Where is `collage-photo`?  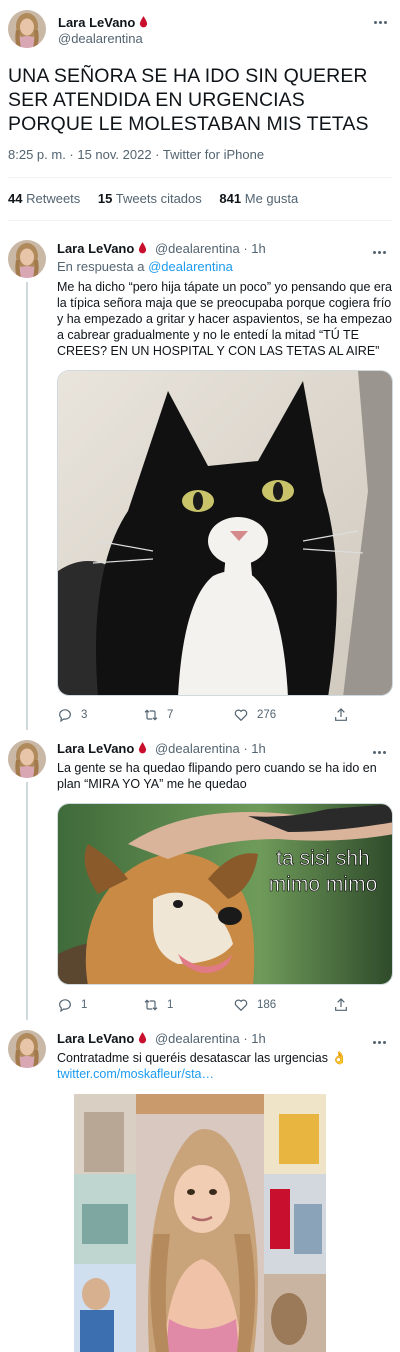 collage-photo is located at coordinates (200, 1223).